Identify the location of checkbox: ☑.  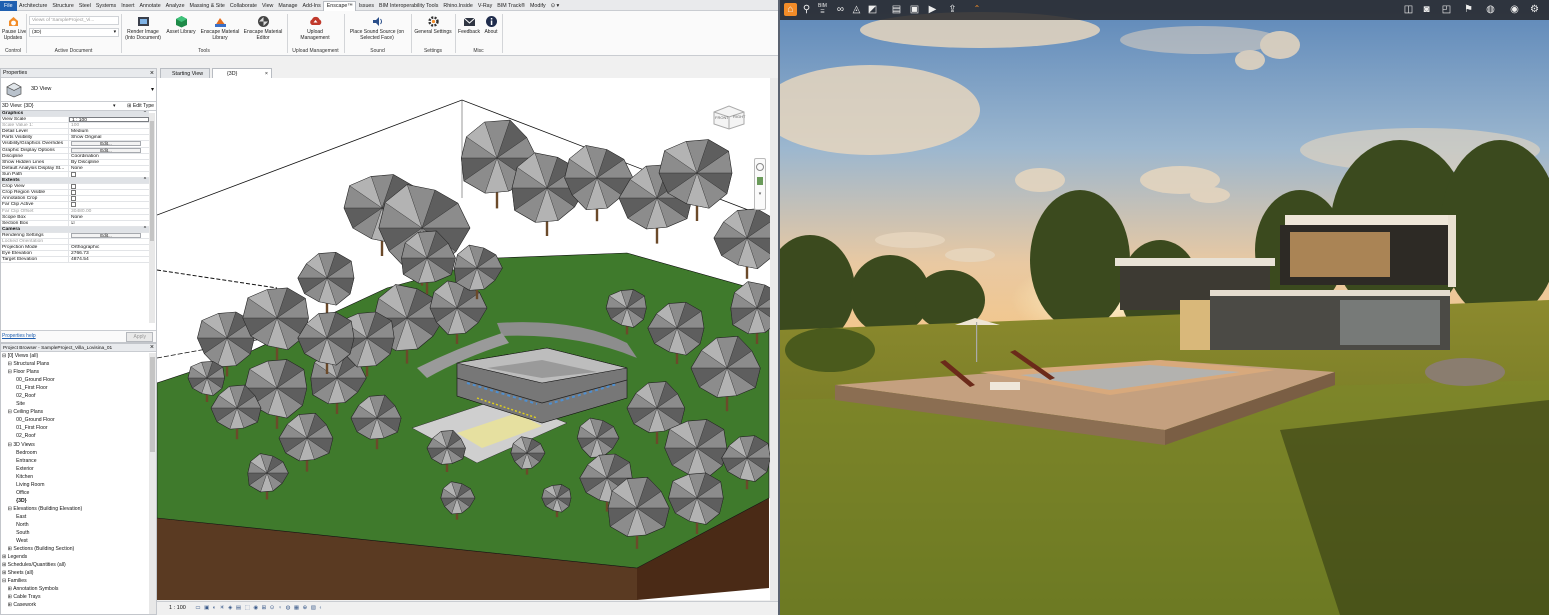
(73, 223).